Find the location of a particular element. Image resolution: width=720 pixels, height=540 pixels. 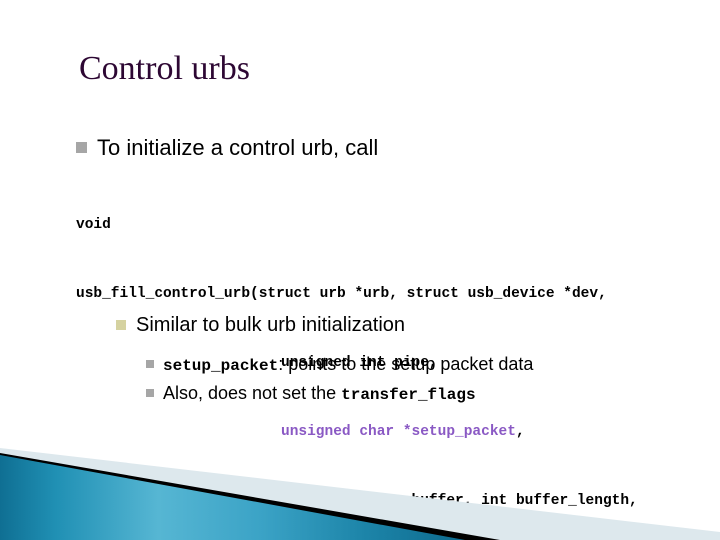

bullet-level3-text: : points to the setup packet data is located at coordinates (406, 364).